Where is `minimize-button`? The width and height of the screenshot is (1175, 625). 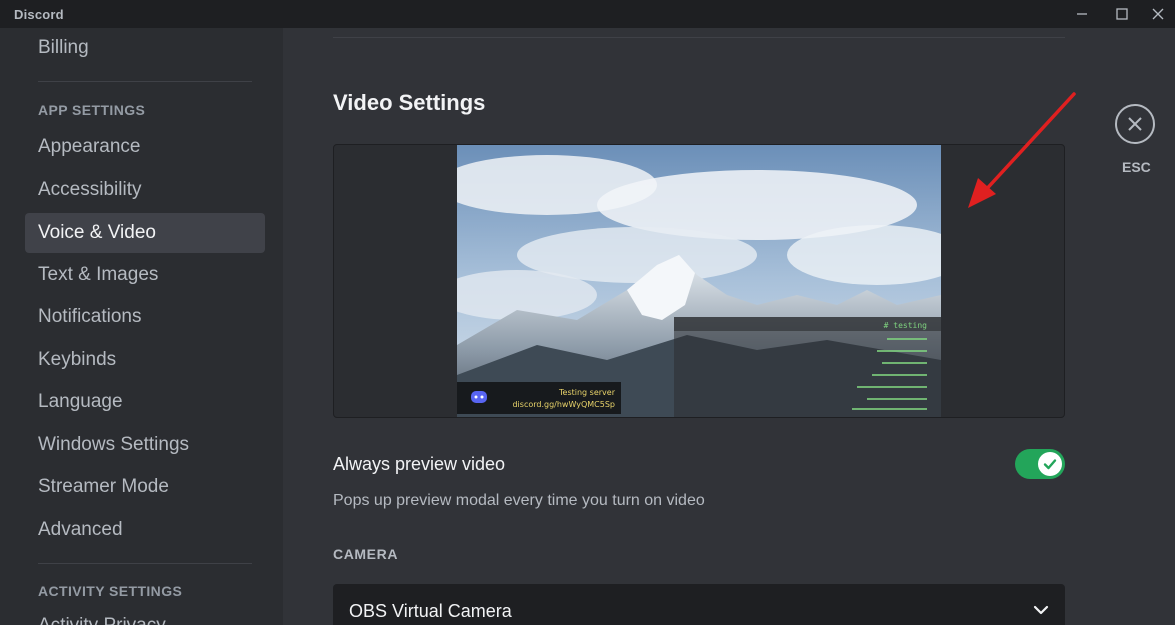 minimize-button is located at coordinates (1082, 14).